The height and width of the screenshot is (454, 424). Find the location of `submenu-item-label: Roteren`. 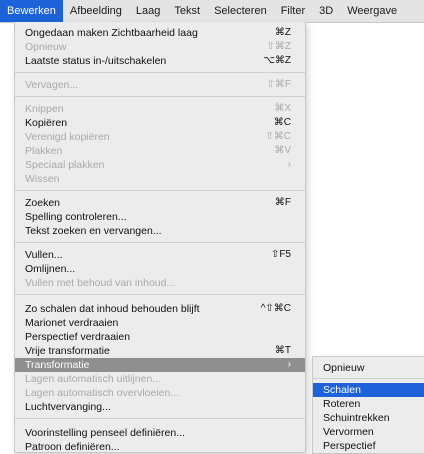

submenu-item-label: Roteren is located at coordinates (342, 404).